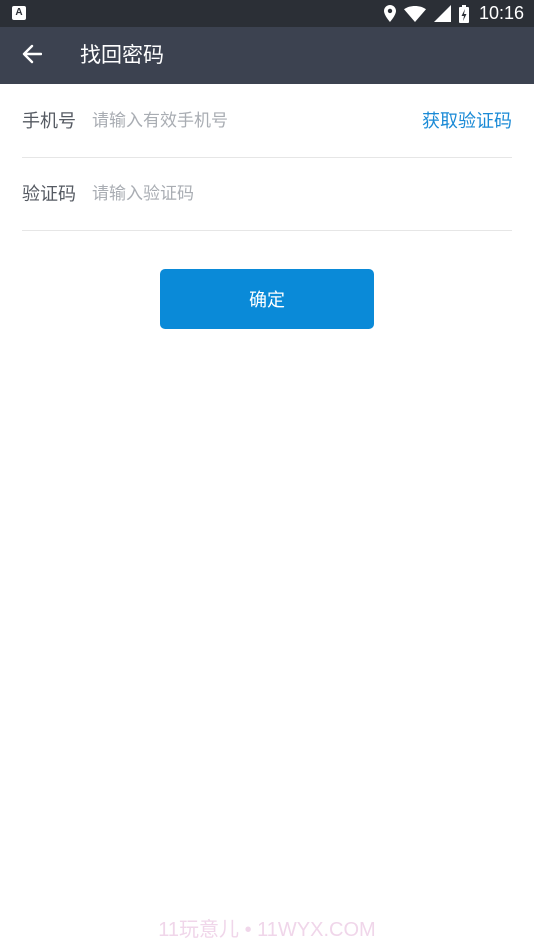 Image resolution: width=534 pixels, height=950 pixels. Describe the element at coordinates (19, 13) in the screenshot. I see `notification-app-icon: A` at that location.